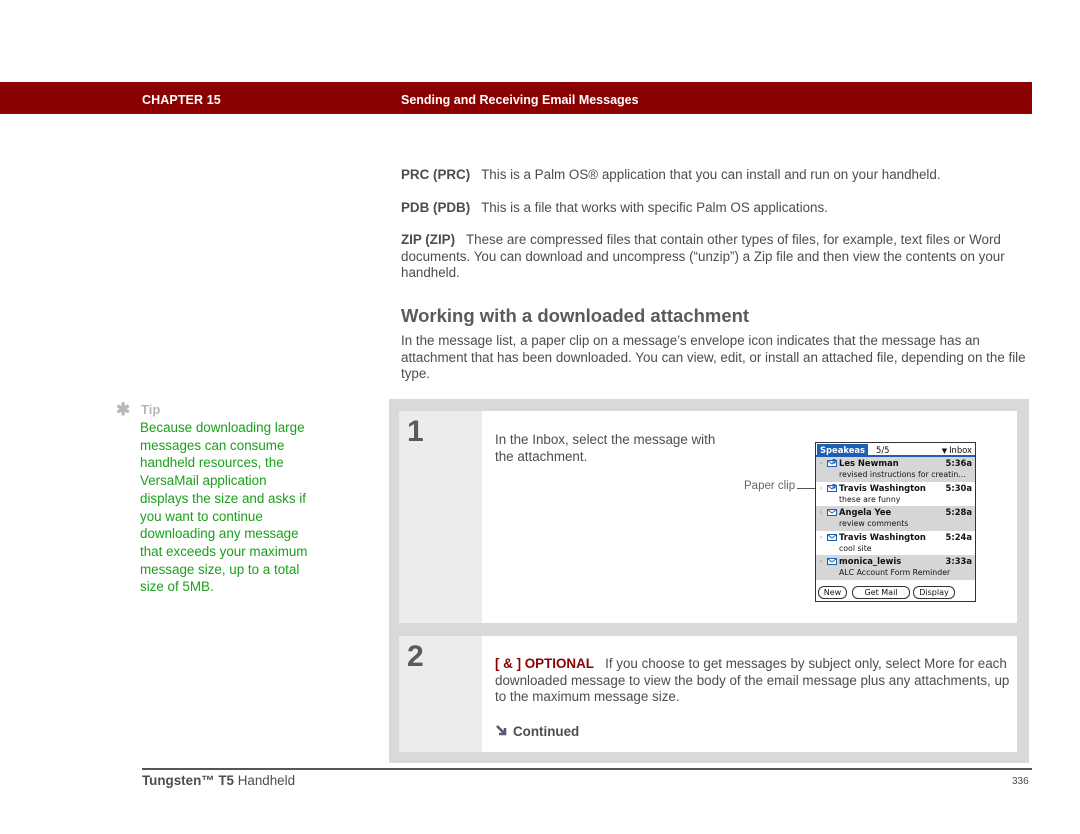  What do you see at coordinates (501, 730) in the screenshot?
I see `arrow-down-right-icon` at bounding box center [501, 730].